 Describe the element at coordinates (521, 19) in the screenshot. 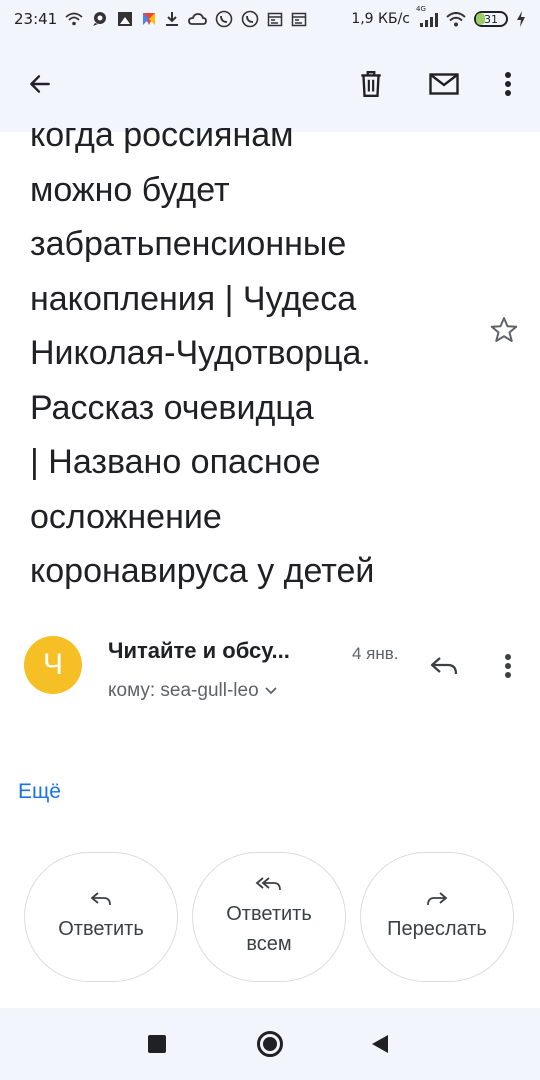

I see `charging-icon` at that location.